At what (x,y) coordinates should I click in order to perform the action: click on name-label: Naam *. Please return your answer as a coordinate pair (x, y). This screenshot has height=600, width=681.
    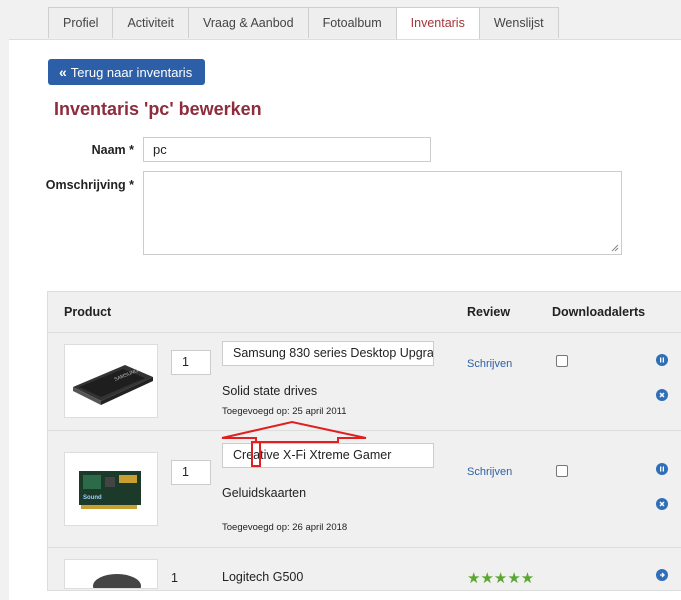
    Looking at the image, I should click on (112, 150).